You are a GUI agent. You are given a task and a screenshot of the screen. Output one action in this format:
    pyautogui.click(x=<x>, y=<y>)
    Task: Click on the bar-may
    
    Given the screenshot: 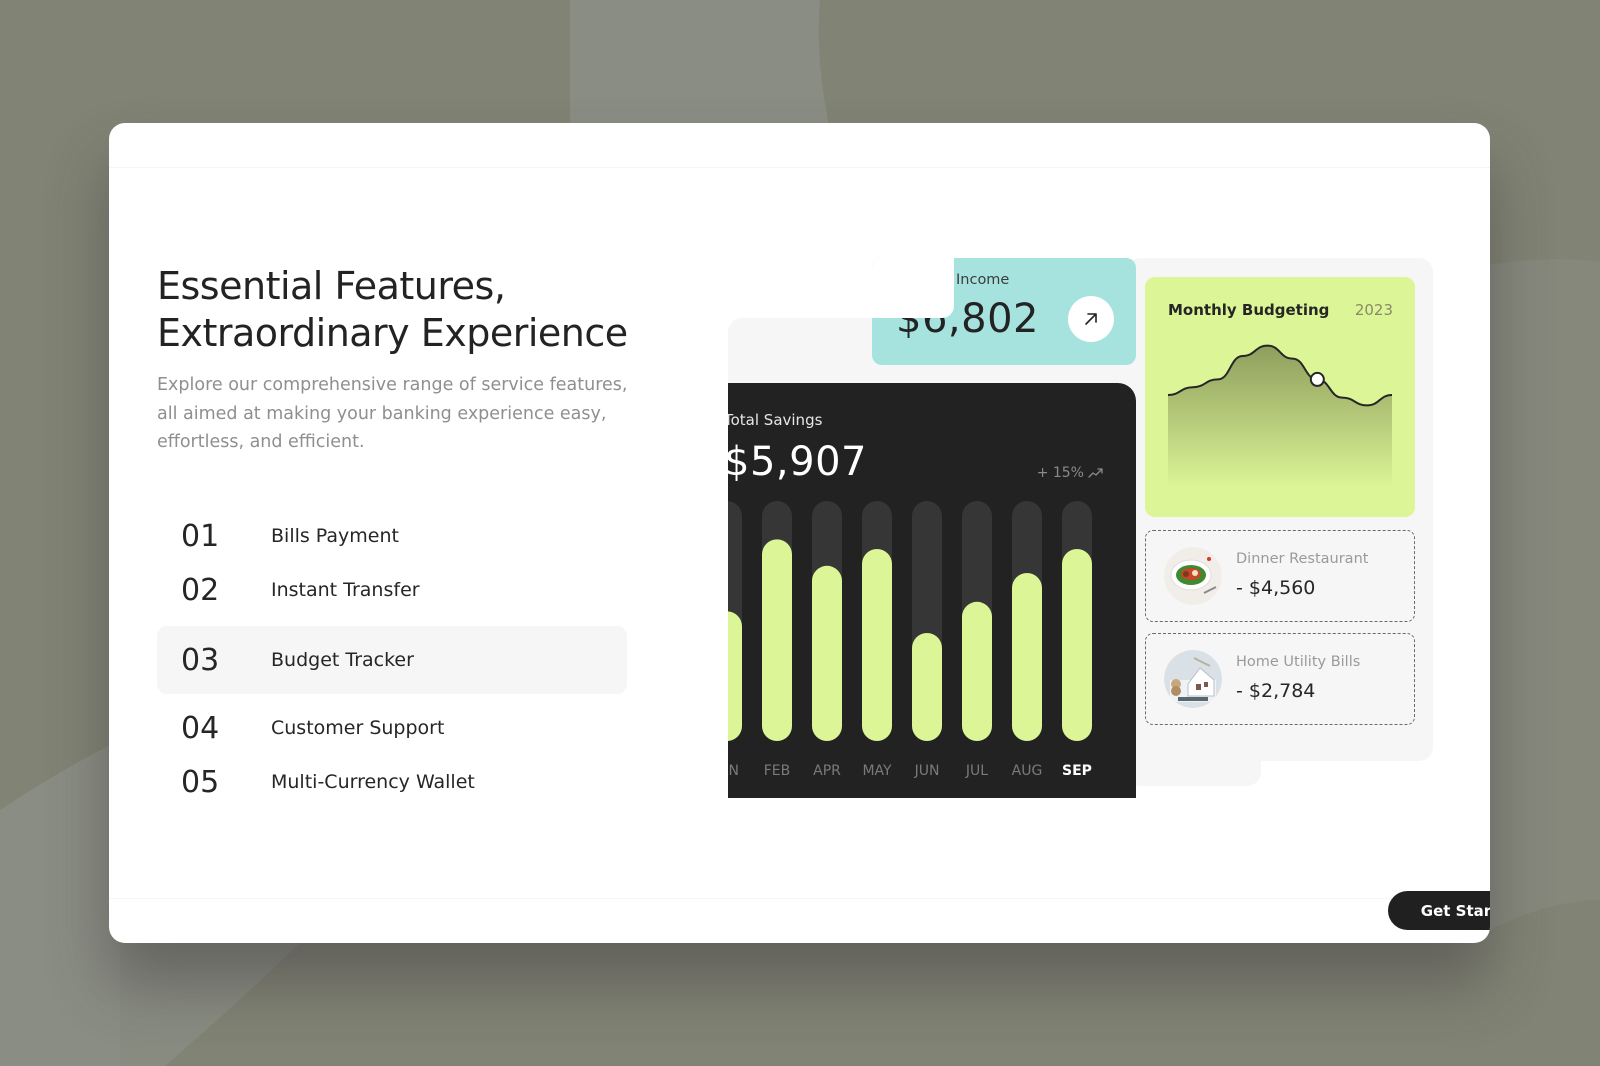 What is the action you would take?
    pyautogui.click(x=877, y=645)
    